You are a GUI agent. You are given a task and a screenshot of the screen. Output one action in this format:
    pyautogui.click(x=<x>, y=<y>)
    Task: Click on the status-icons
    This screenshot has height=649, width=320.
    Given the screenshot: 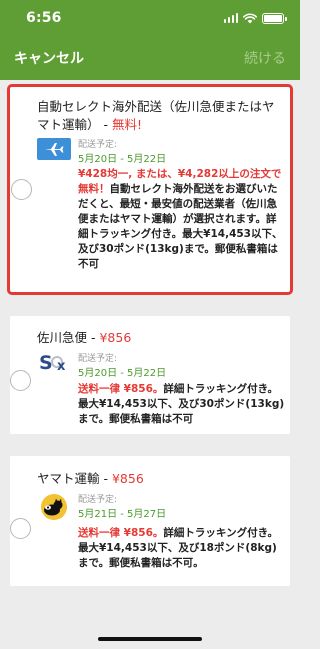 What is the action you would take?
    pyautogui.click(x=255, y=18)
    